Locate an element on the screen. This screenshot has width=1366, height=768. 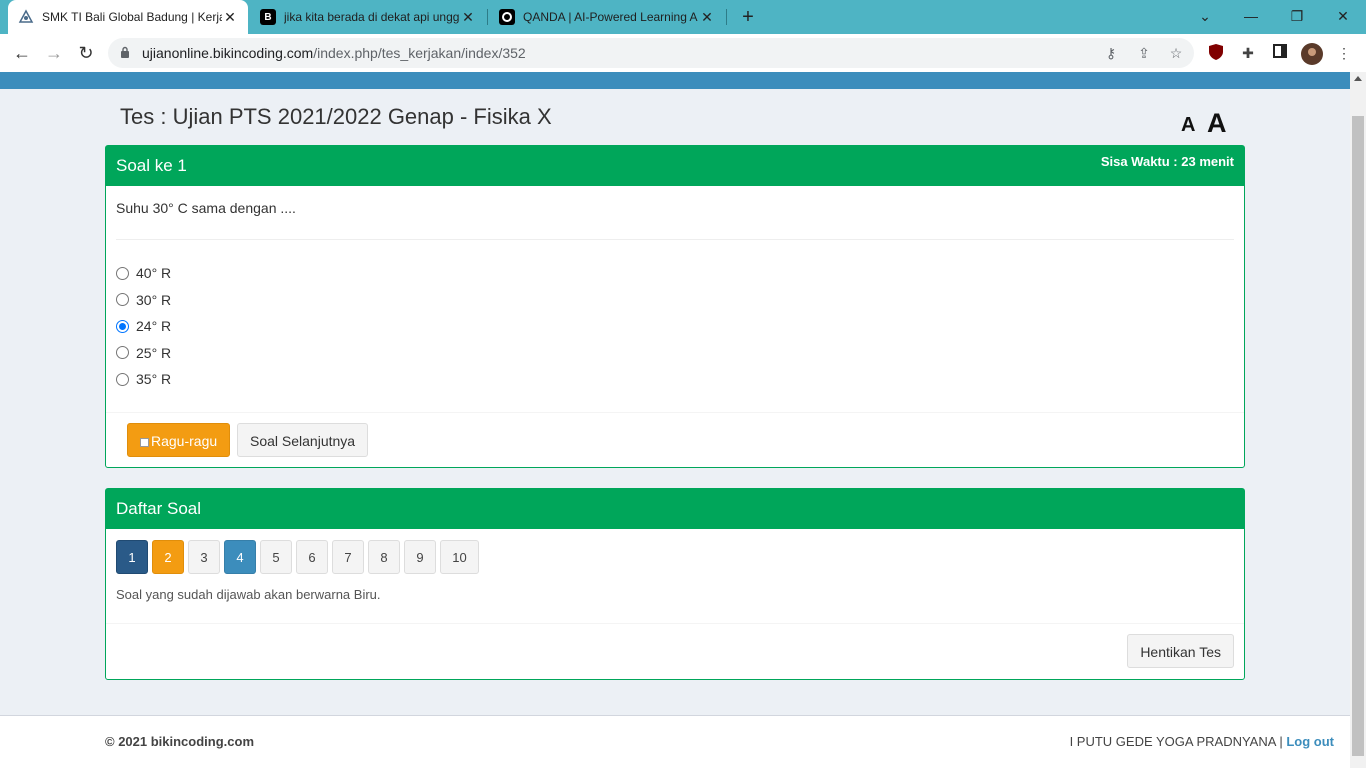
browser-tab-qanda: QANDA | AI-Powered Learning A ✕ is located at coordinates (607, 17).